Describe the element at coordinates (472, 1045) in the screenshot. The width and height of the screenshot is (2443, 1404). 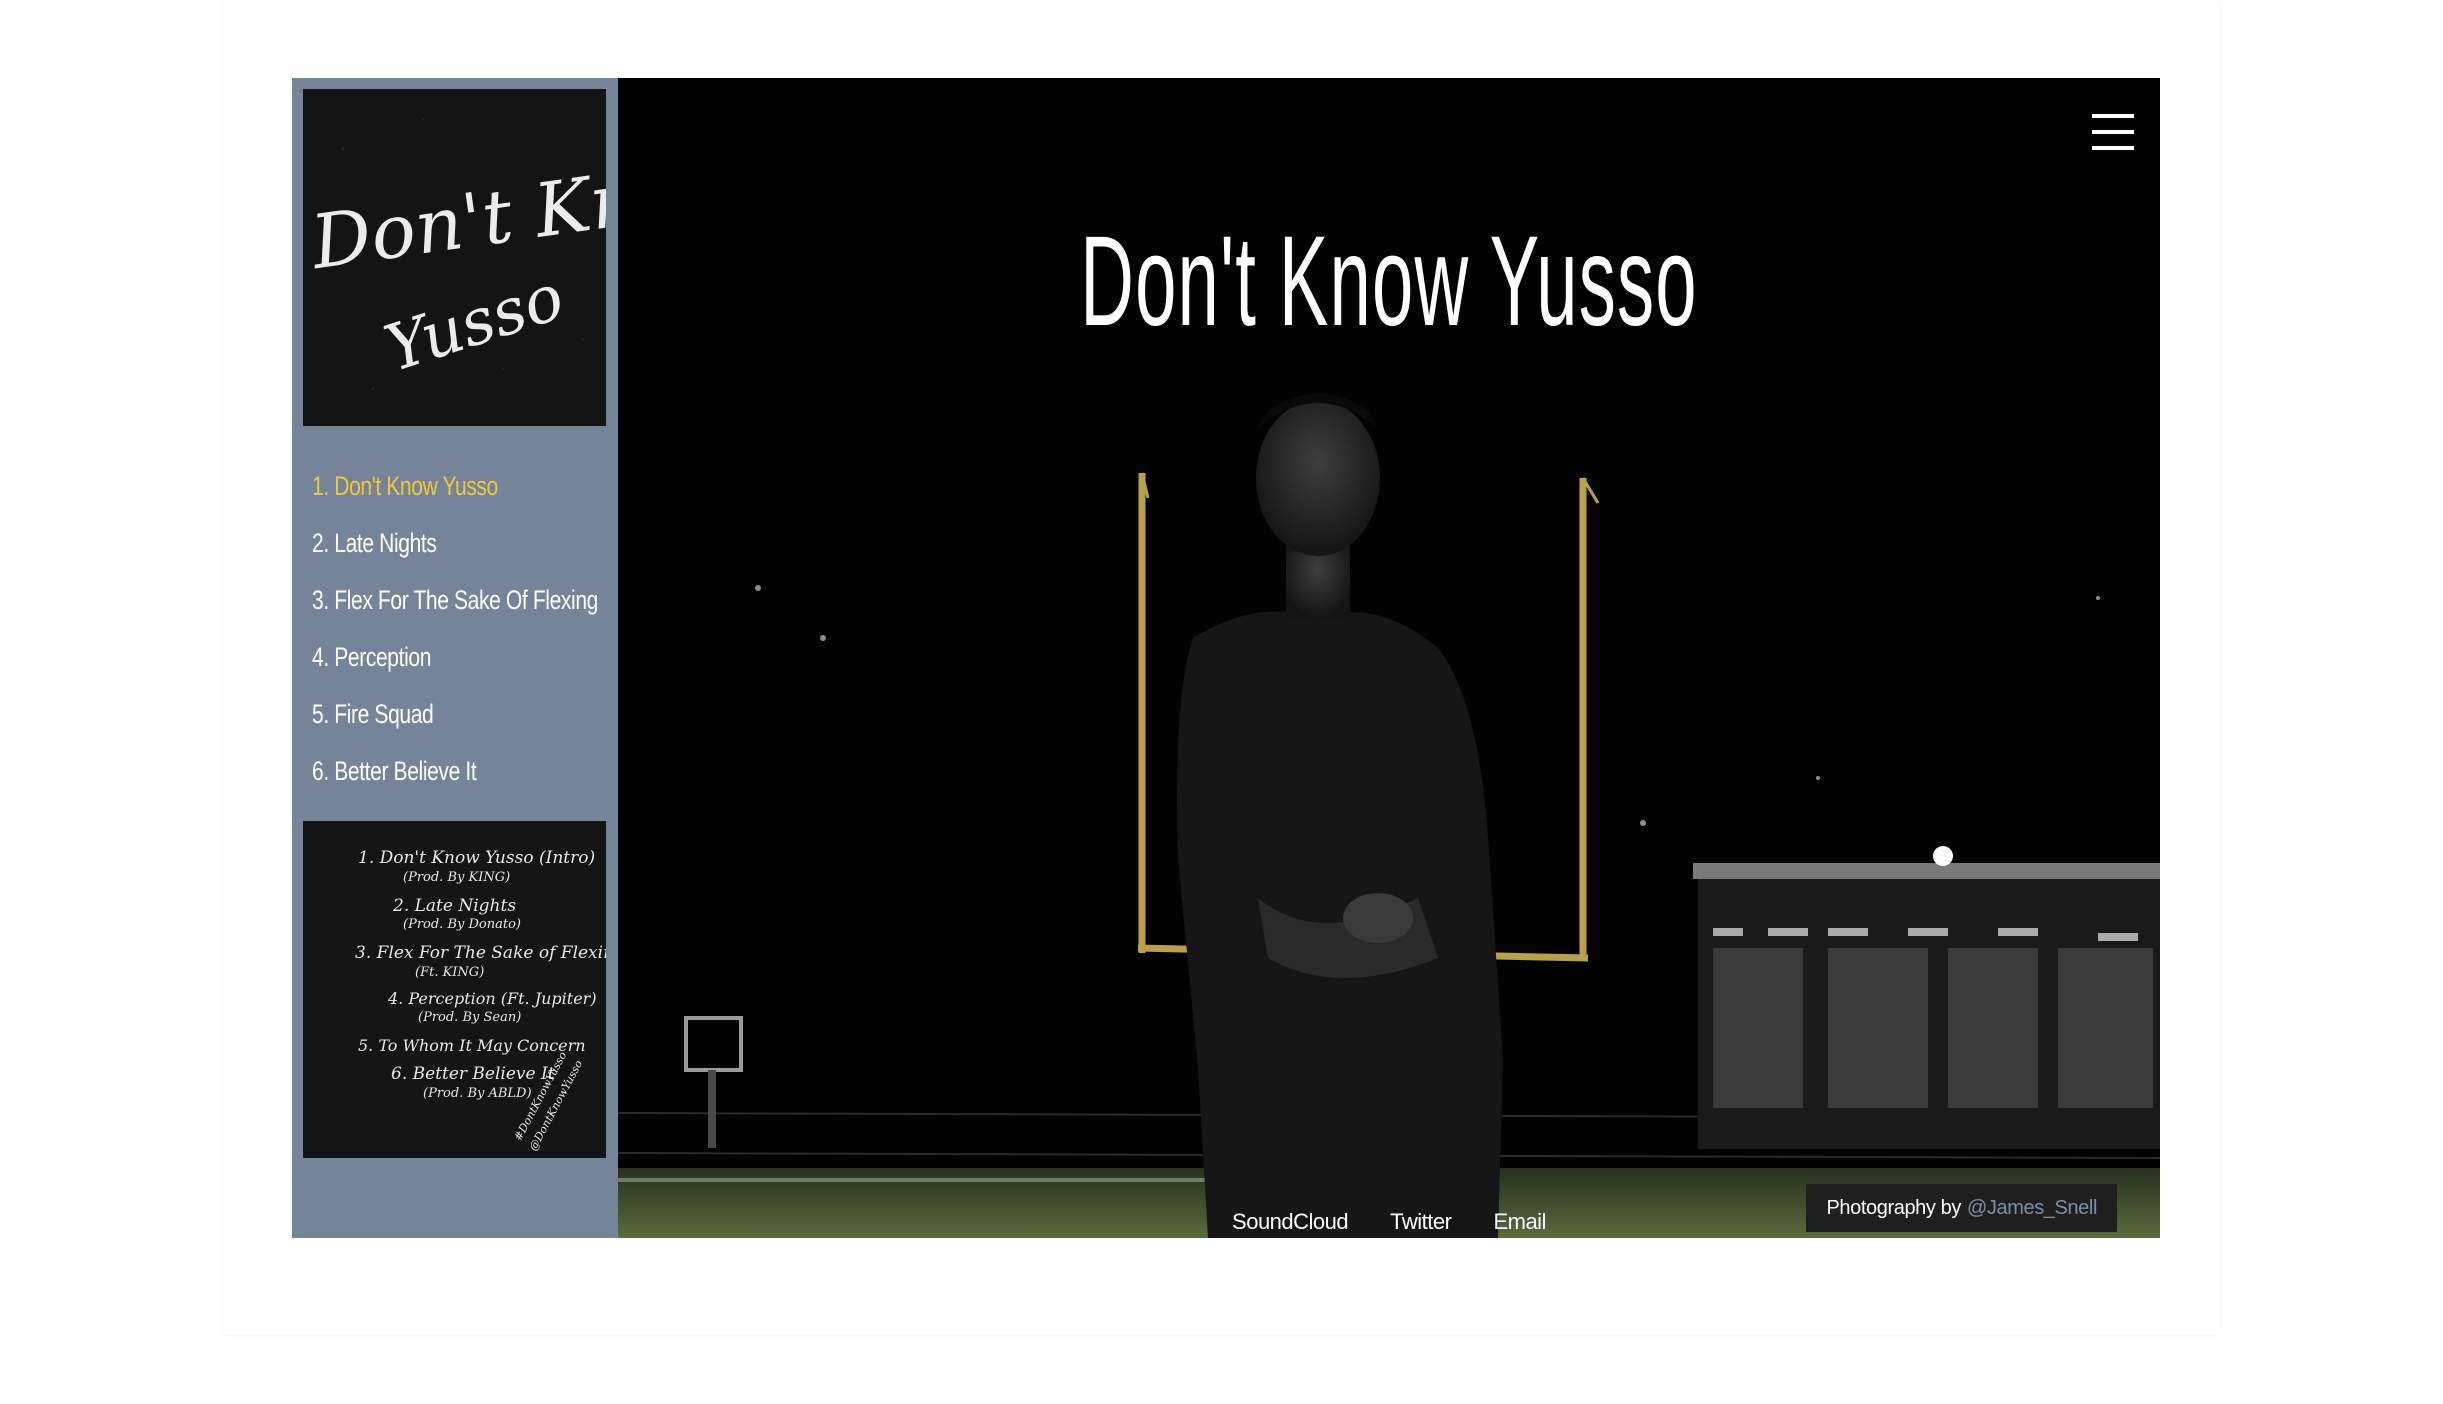
I see `back-cover-line: 5. To Whom It May Concern` at that location.